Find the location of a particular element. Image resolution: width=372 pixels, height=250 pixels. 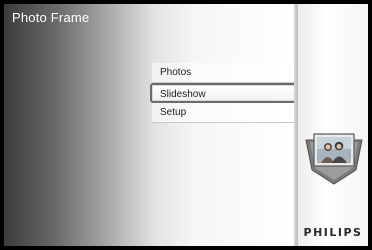

menu-item-photos: Photos is located at coordinates (225, 73).